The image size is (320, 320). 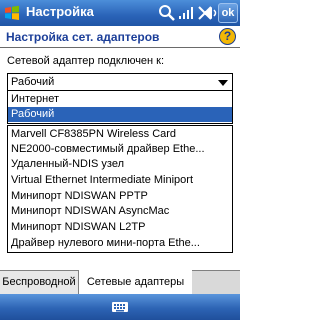 What do you see at coordinates (120, 114) in the screenshot?
I see `dropdown-option-work: Рабочий` at bounding box center [120, 114].